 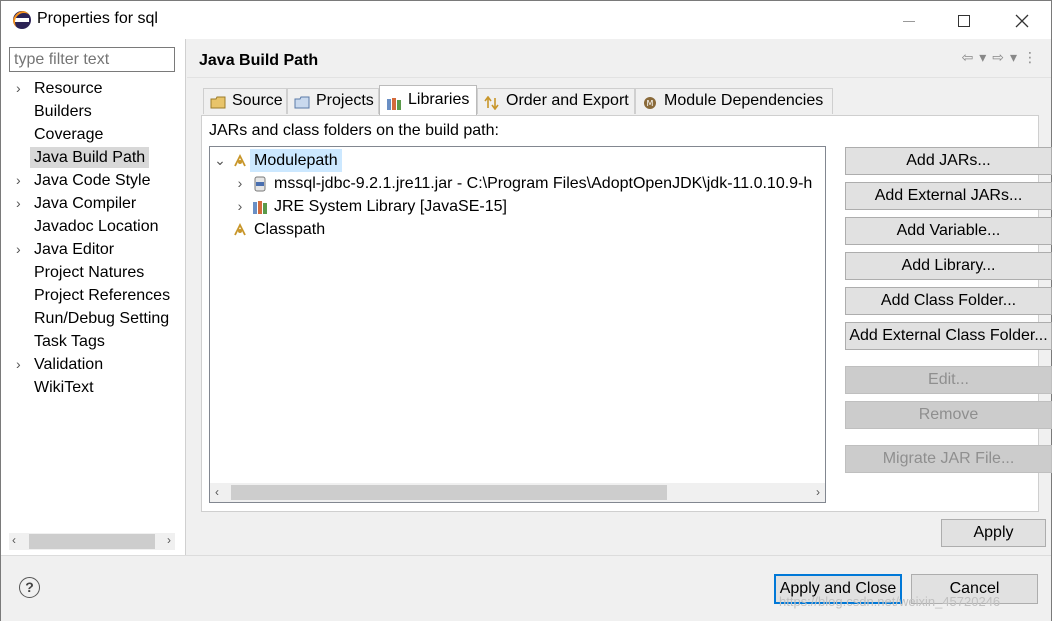 I want to click on source-folder-icon, so click(x=218, y=101).